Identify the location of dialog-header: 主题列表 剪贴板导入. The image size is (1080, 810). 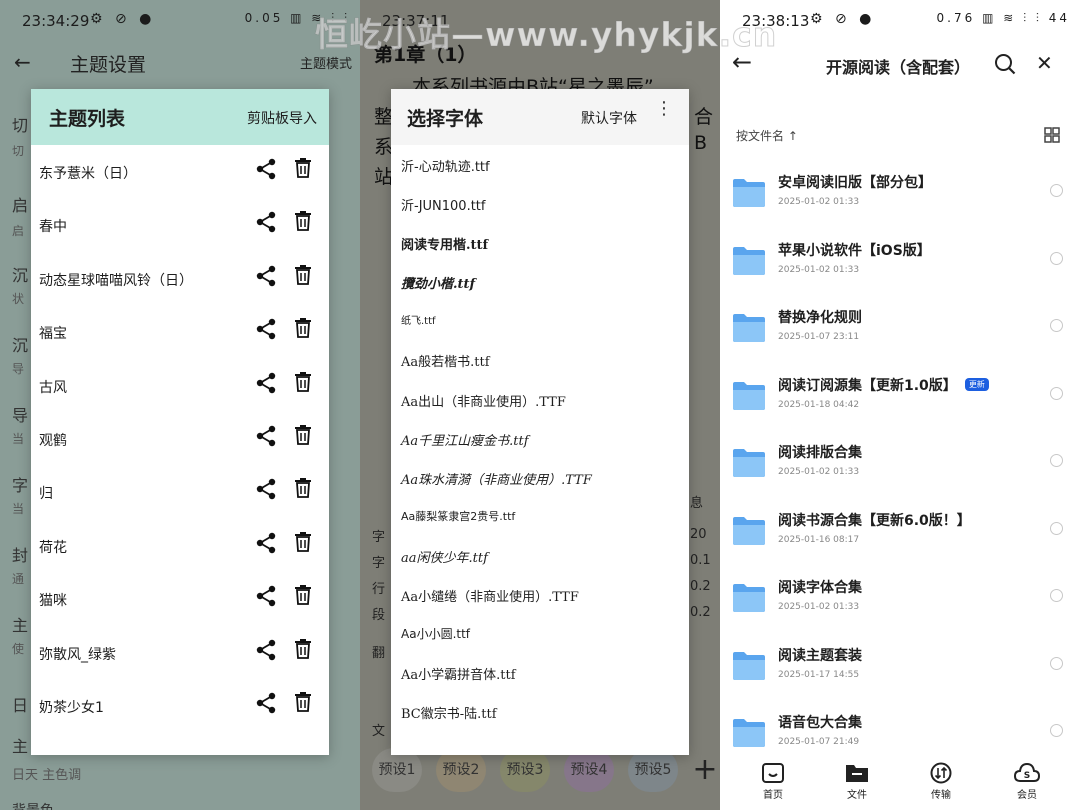
(180, 117).